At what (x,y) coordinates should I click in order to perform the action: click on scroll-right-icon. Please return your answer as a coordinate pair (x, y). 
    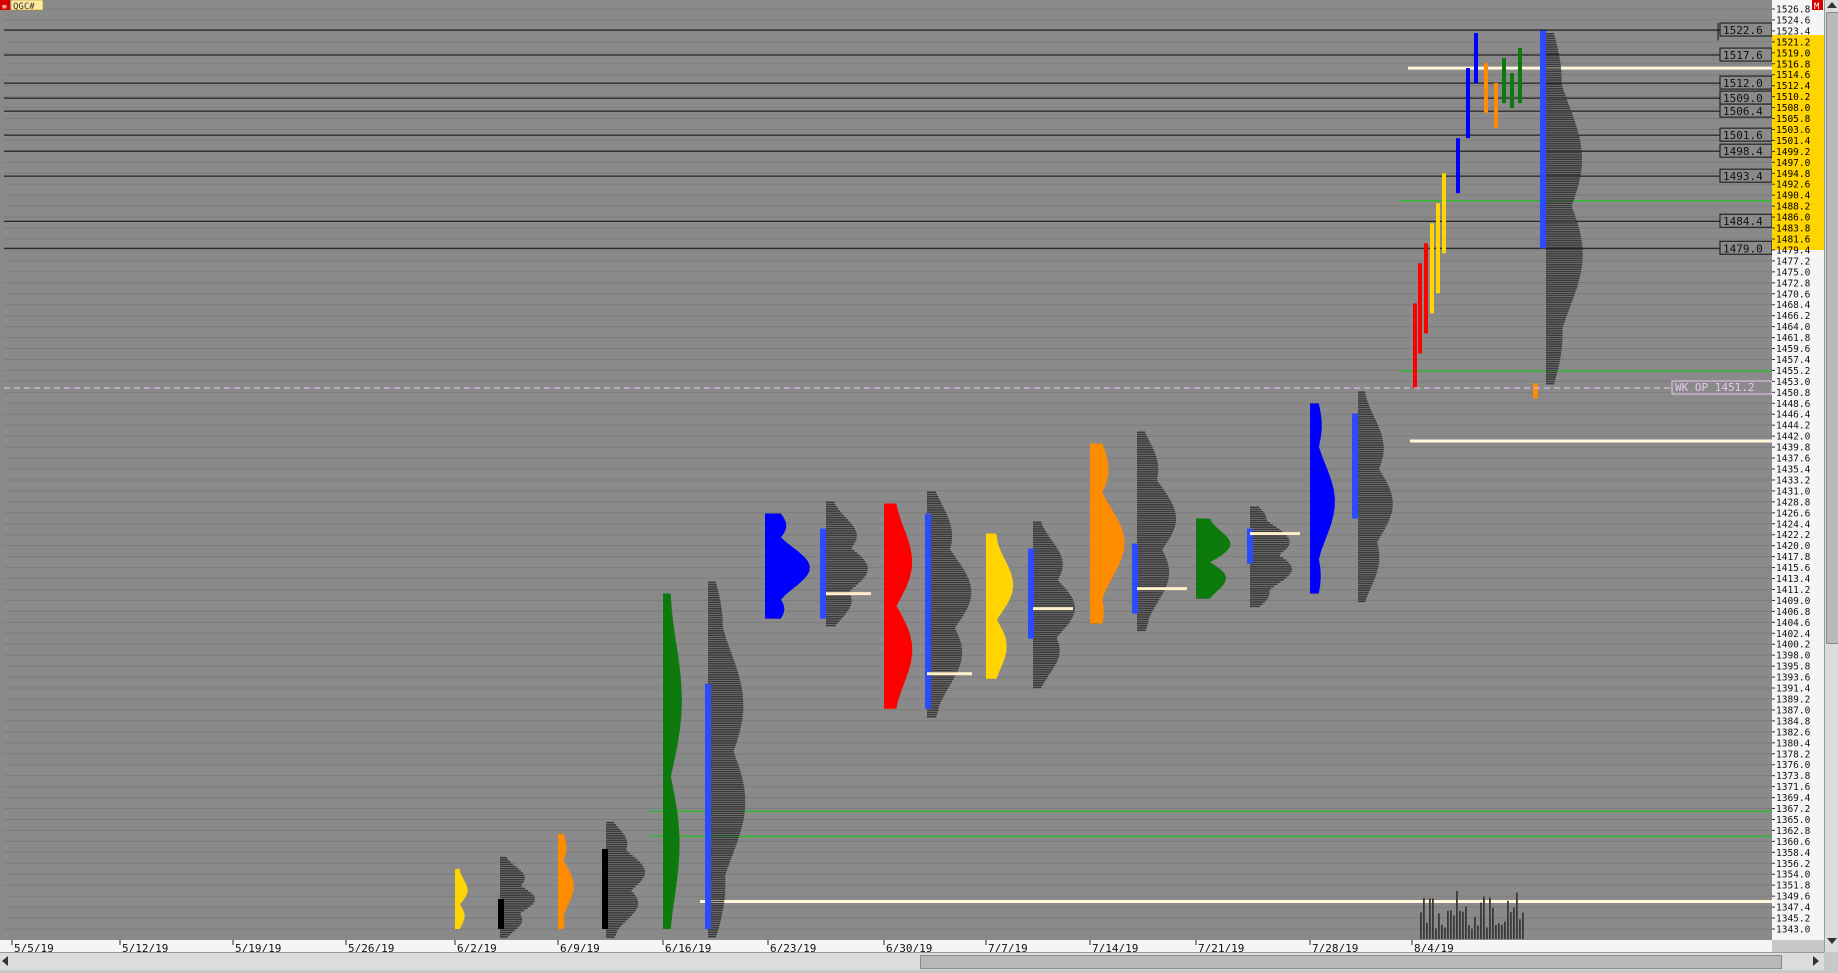
    Looking at the image, I should click on (1816, 961).